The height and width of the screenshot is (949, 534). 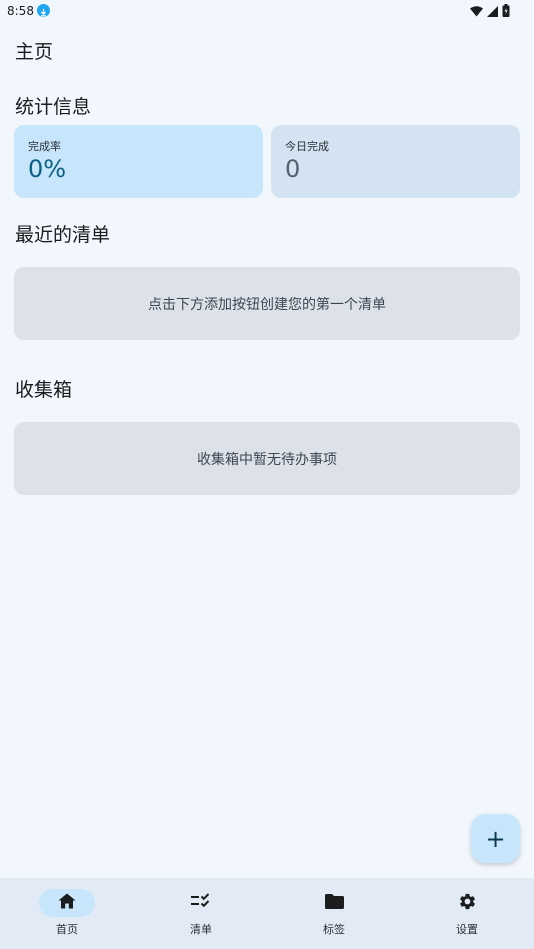 I want to click on bottom-nav: 首页 清单 标签 设置, so click(x=267, y=913).